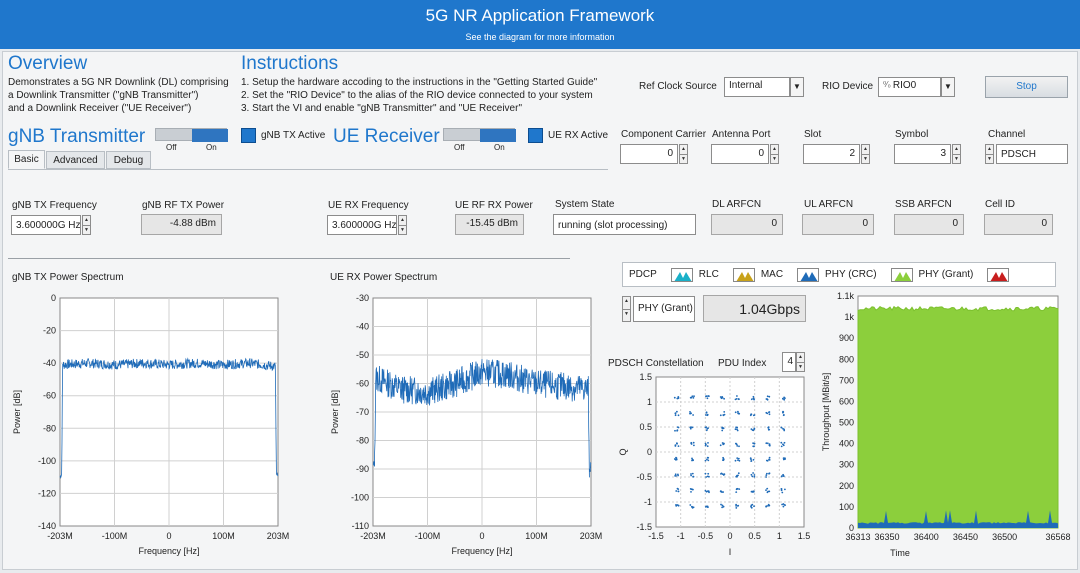 The image size is (1080, 573). Describe the element at coordinates (248, 135) in the screenshot. I see `gnb-tx-active-led` at that location.